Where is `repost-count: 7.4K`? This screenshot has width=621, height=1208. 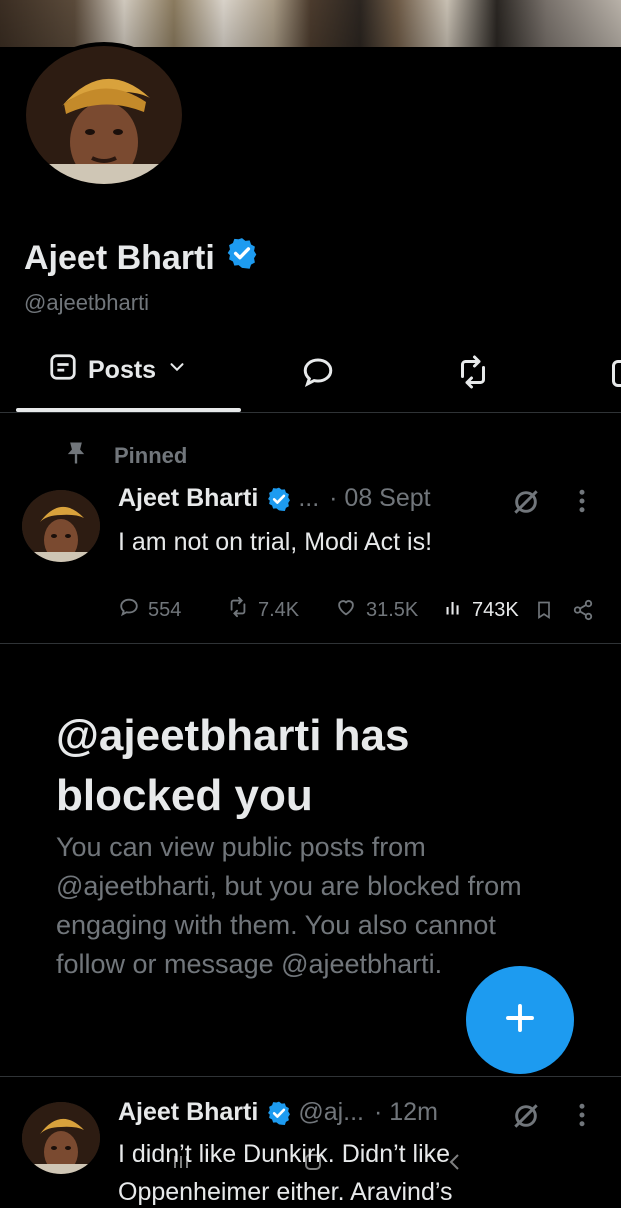
repost-count: 7.4K is located at coordinates (278, 610).